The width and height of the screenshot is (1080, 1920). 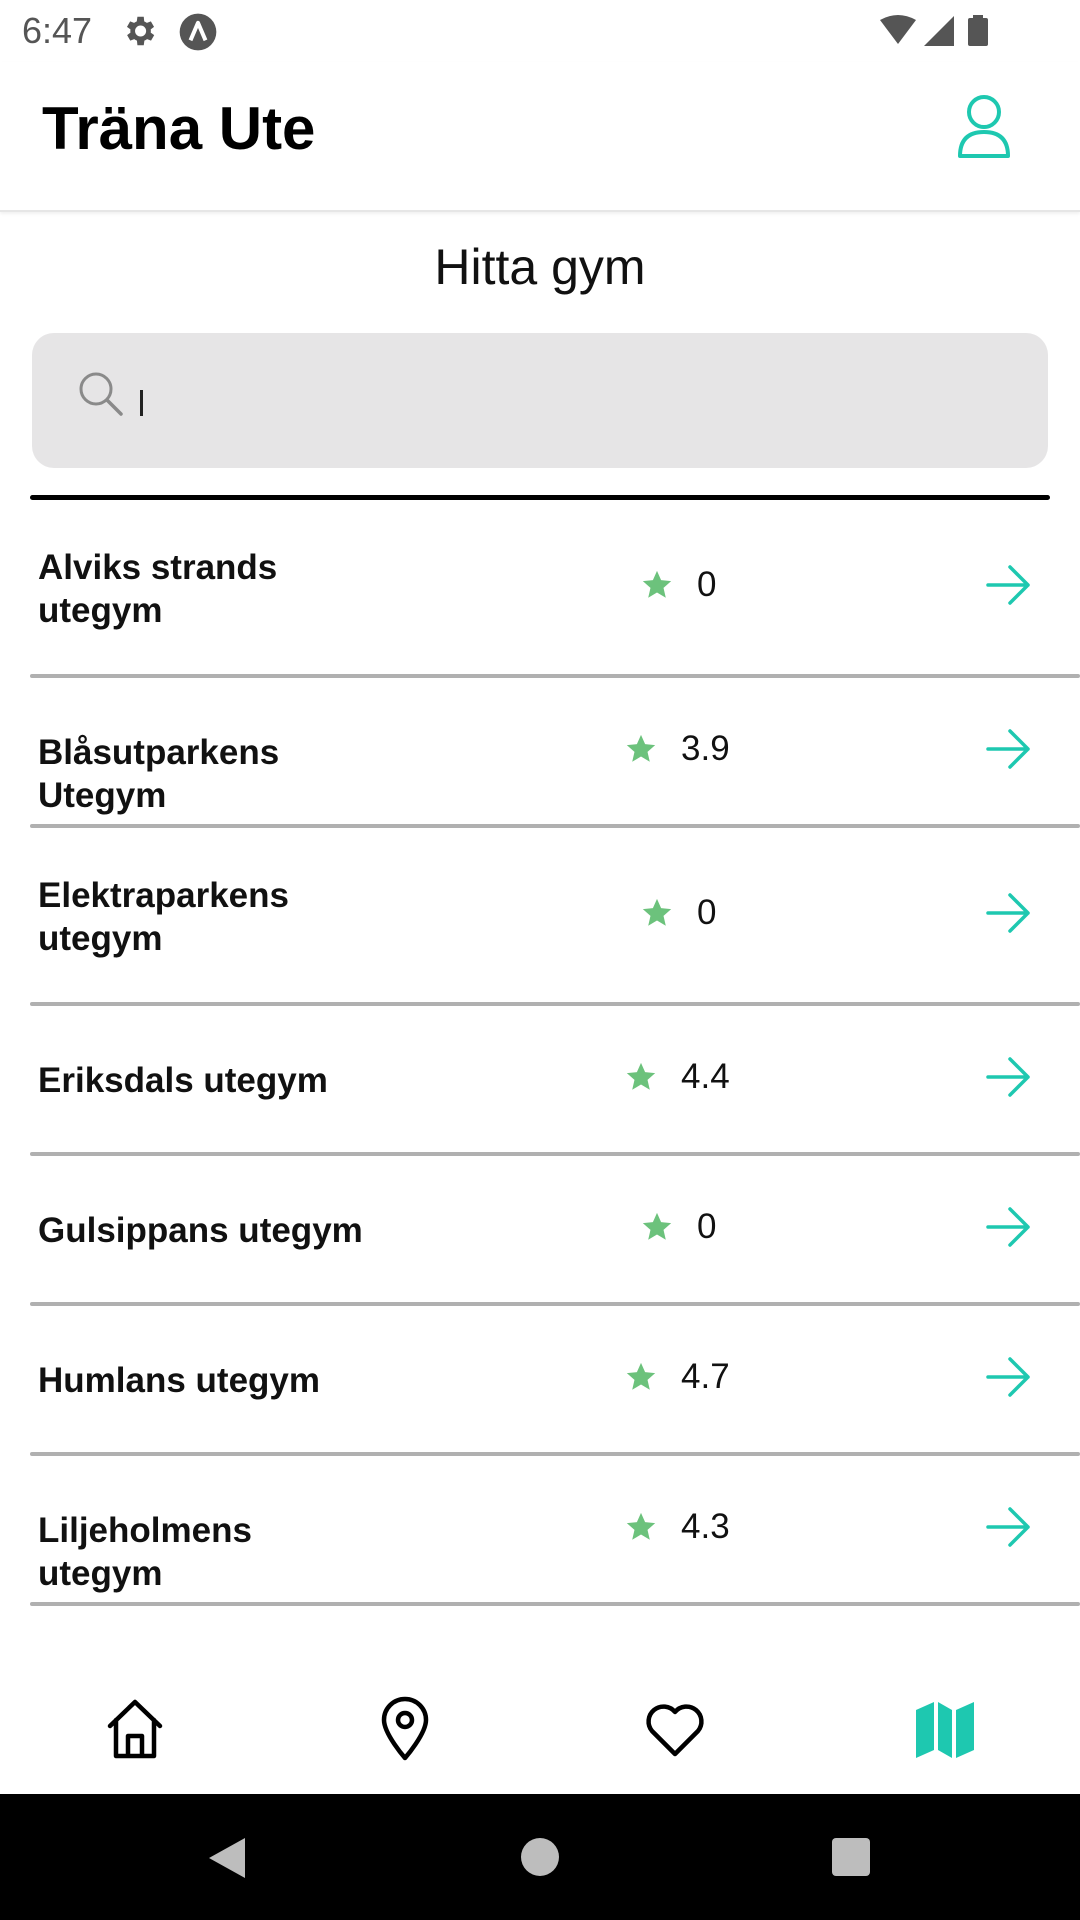 I want to click on gym-list-item: Alviks strands utegym 0, so click(x=540, y=589).